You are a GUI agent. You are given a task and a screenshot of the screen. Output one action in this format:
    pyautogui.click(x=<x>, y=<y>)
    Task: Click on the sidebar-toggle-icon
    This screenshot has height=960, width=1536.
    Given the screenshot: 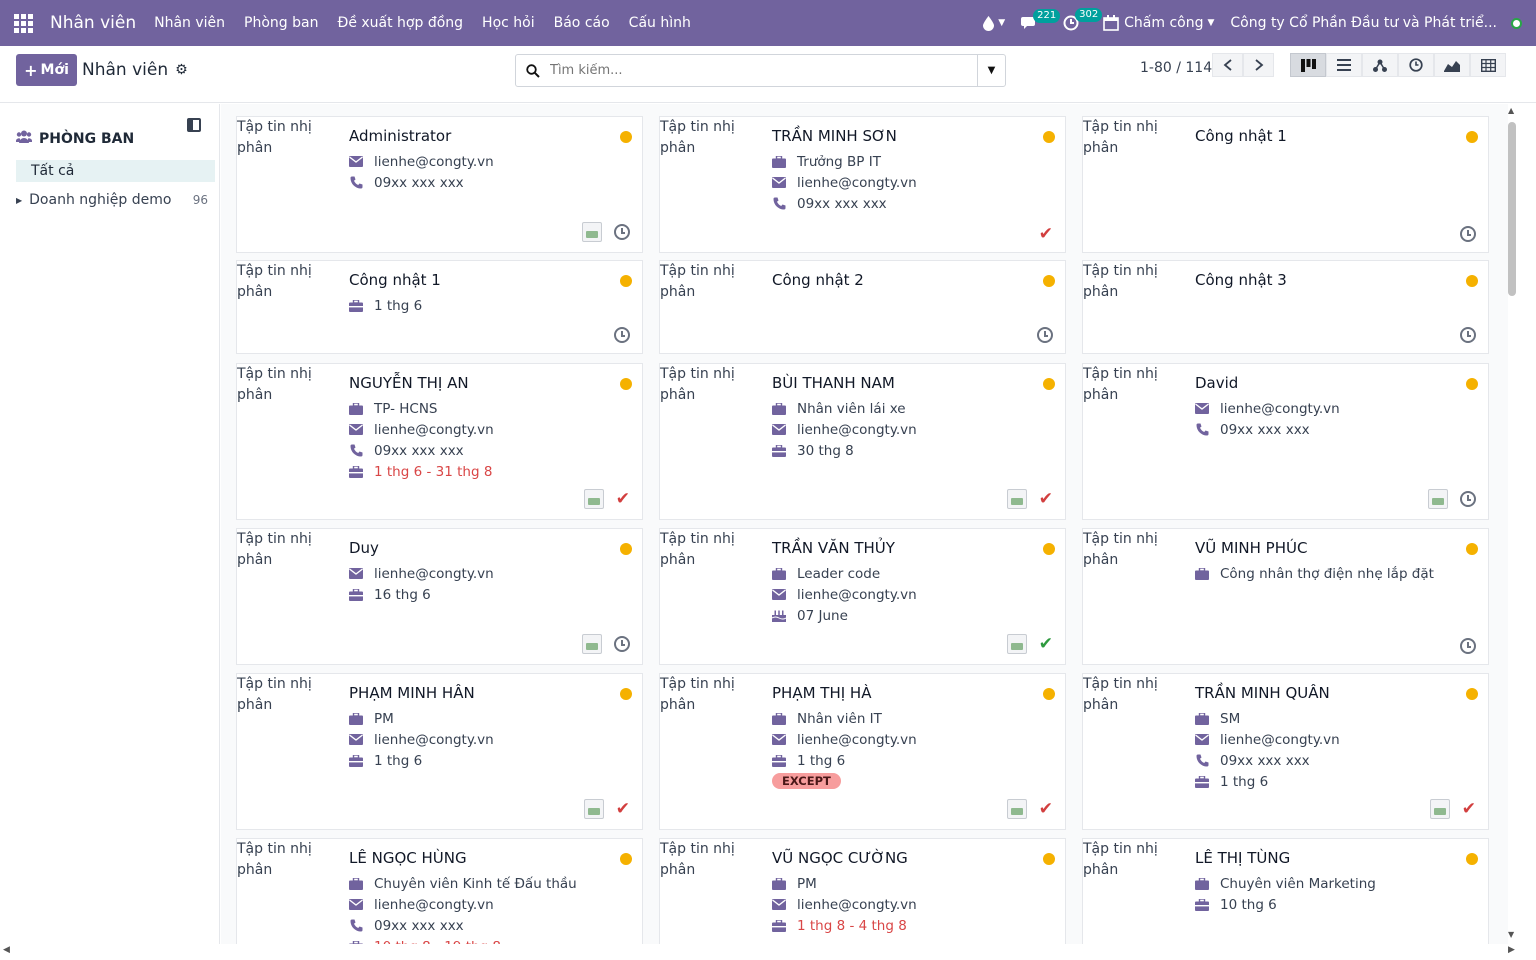 What is the action you would take?
    pyautogui.click(x=194, y=125)
    